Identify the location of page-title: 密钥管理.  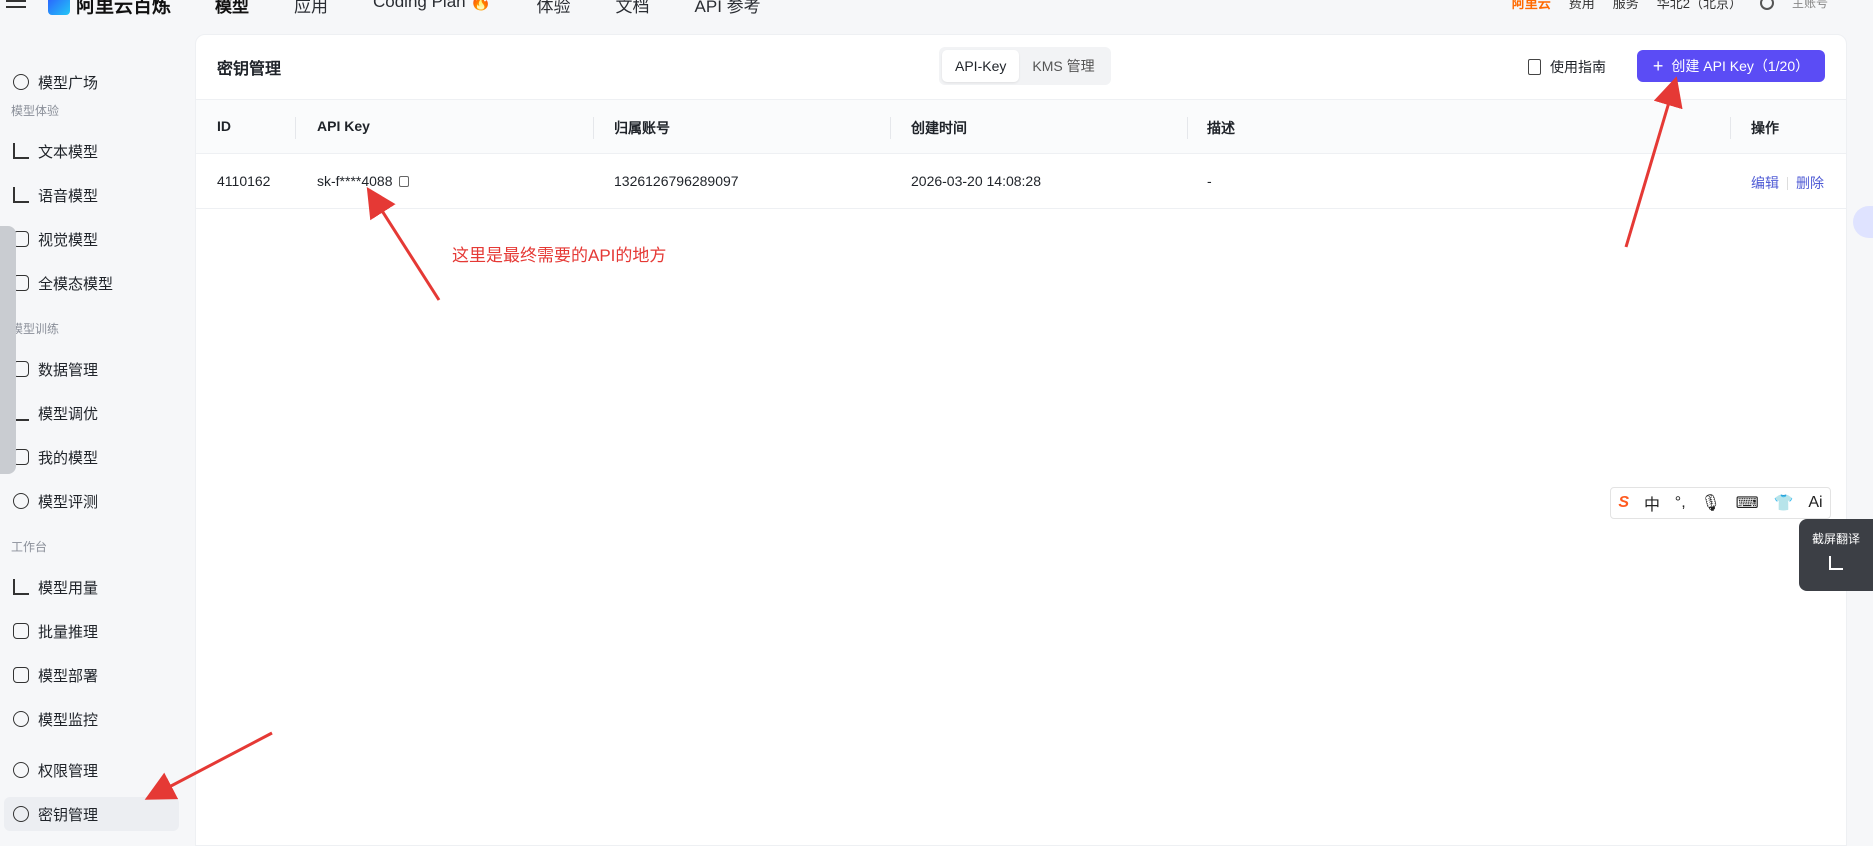
(249, 69).